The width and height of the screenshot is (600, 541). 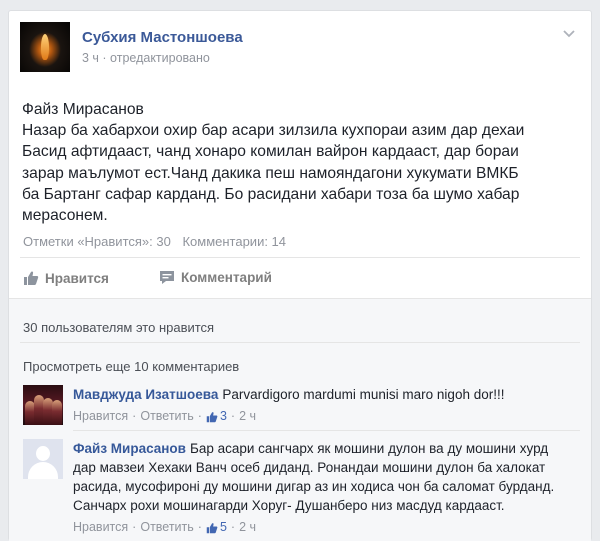 I want to click on speech-bubble-icon, so click(x=167, y=277).